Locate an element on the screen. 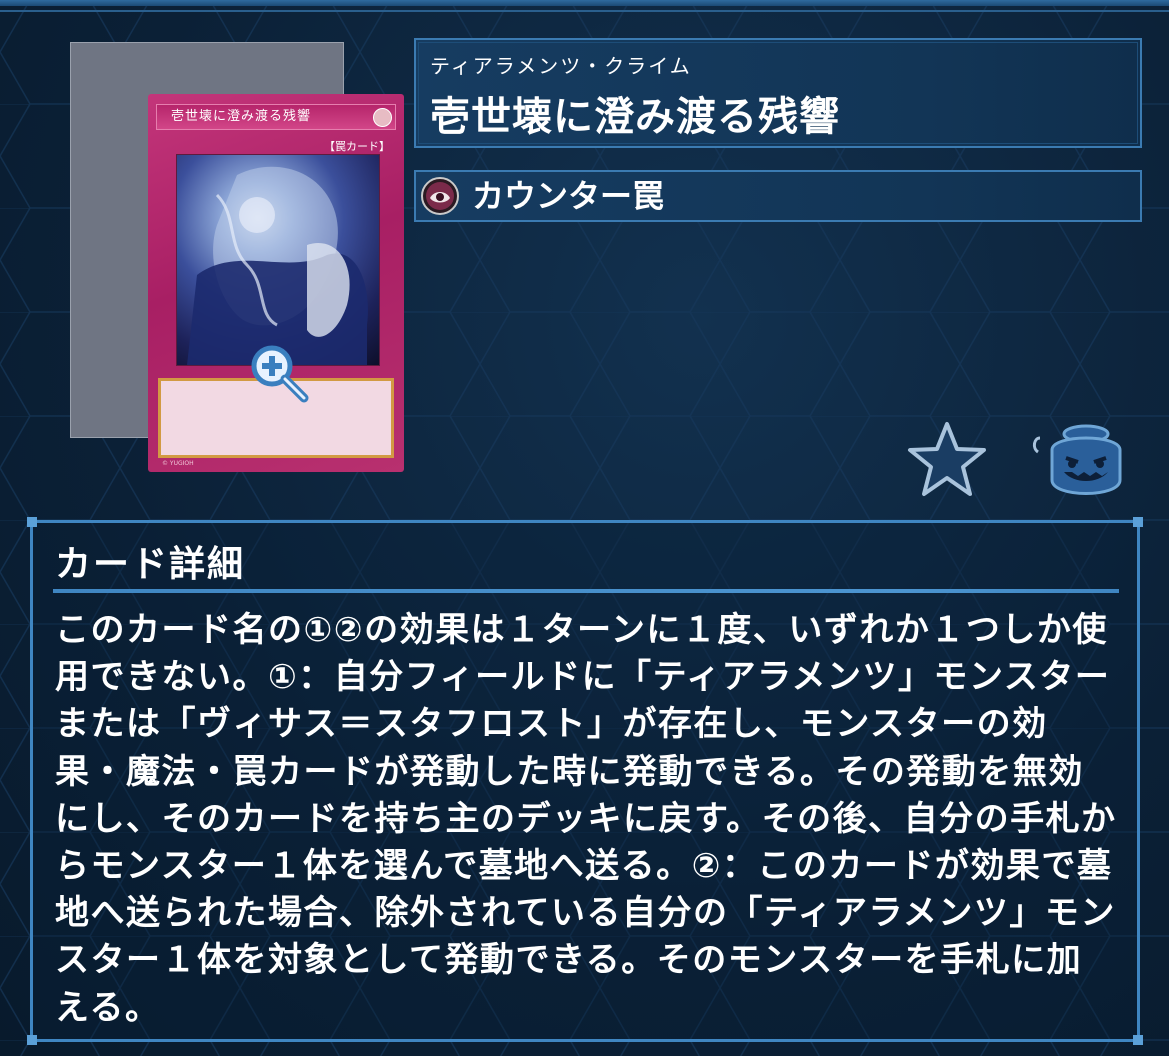 The image size is (1169, 1056). zoom-in-icon is located at coordinates (279, 373).